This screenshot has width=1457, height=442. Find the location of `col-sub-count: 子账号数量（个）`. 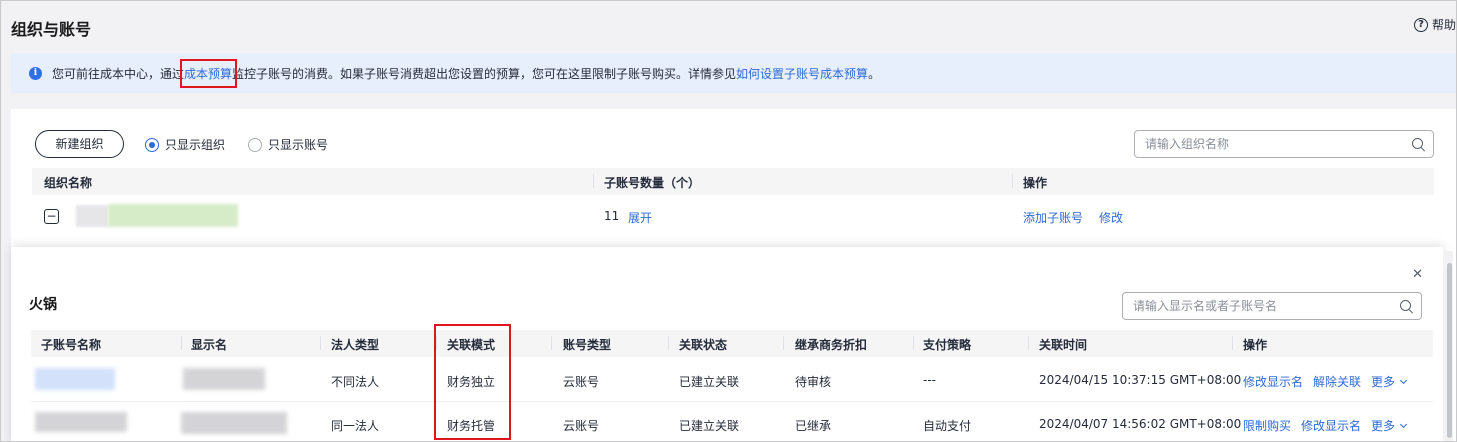

col-sub-count: 子账号数量（个） is located at coordinates (652, 183).